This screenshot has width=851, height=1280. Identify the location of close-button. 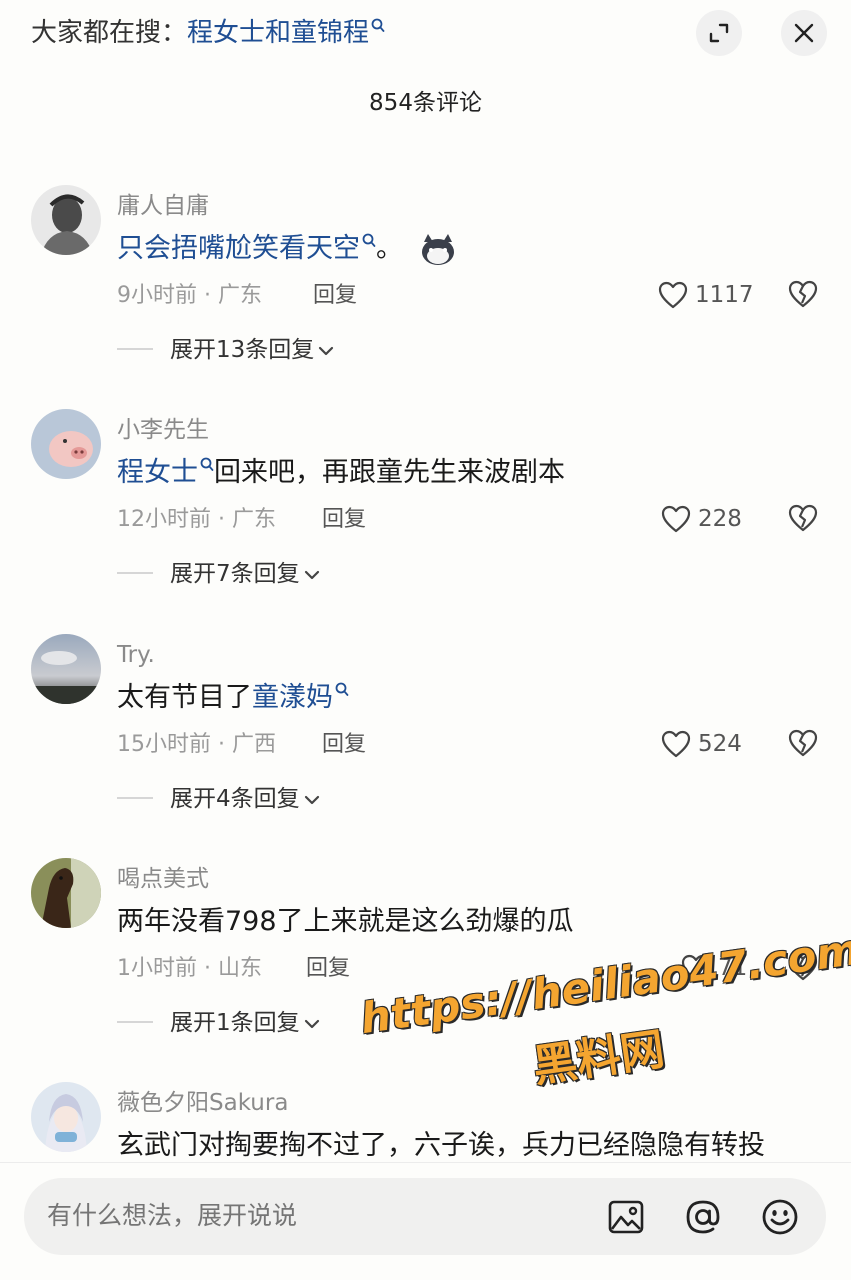
(804, 33).